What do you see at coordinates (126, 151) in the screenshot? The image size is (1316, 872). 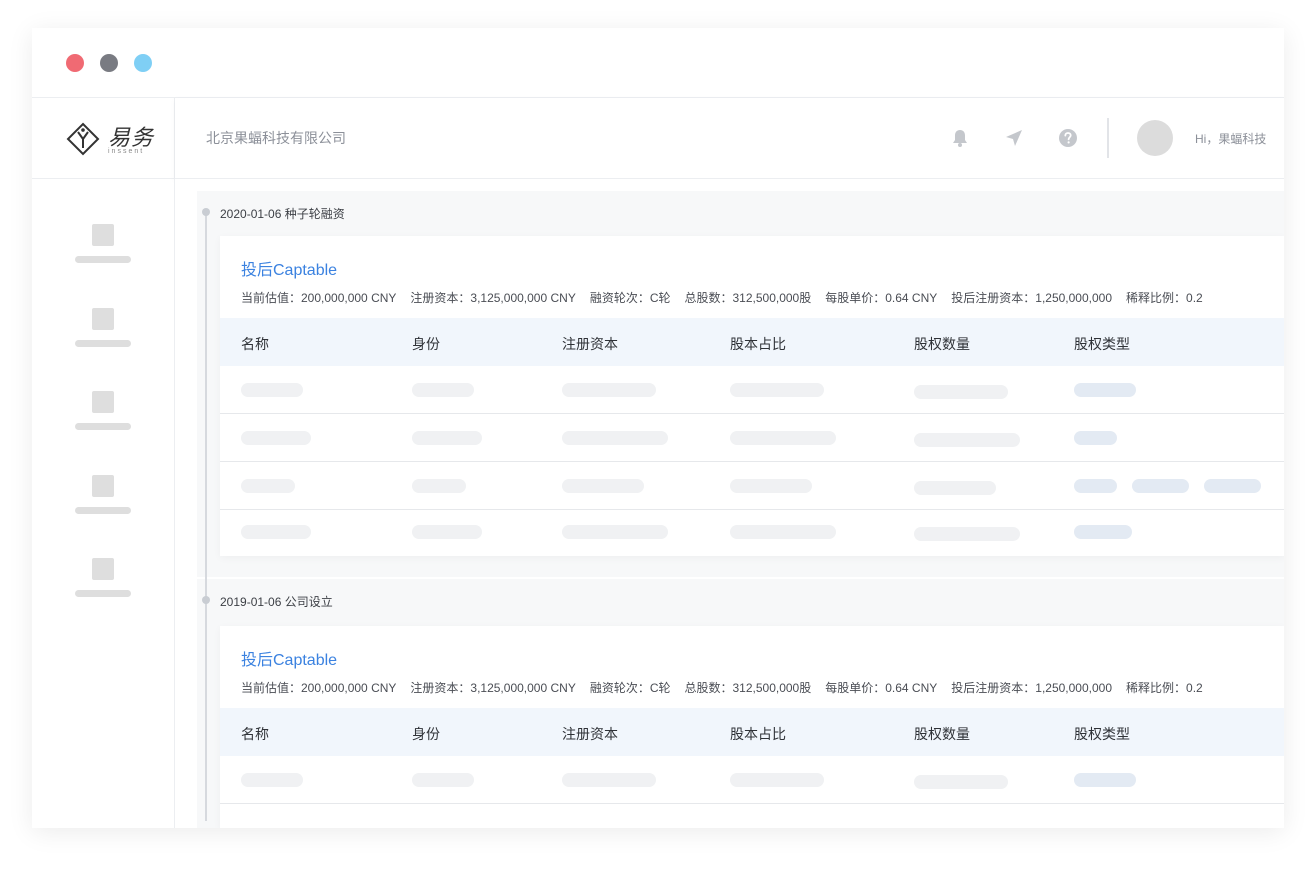 I see `logo-subtext: inssent` at bounding box center [126, 151].